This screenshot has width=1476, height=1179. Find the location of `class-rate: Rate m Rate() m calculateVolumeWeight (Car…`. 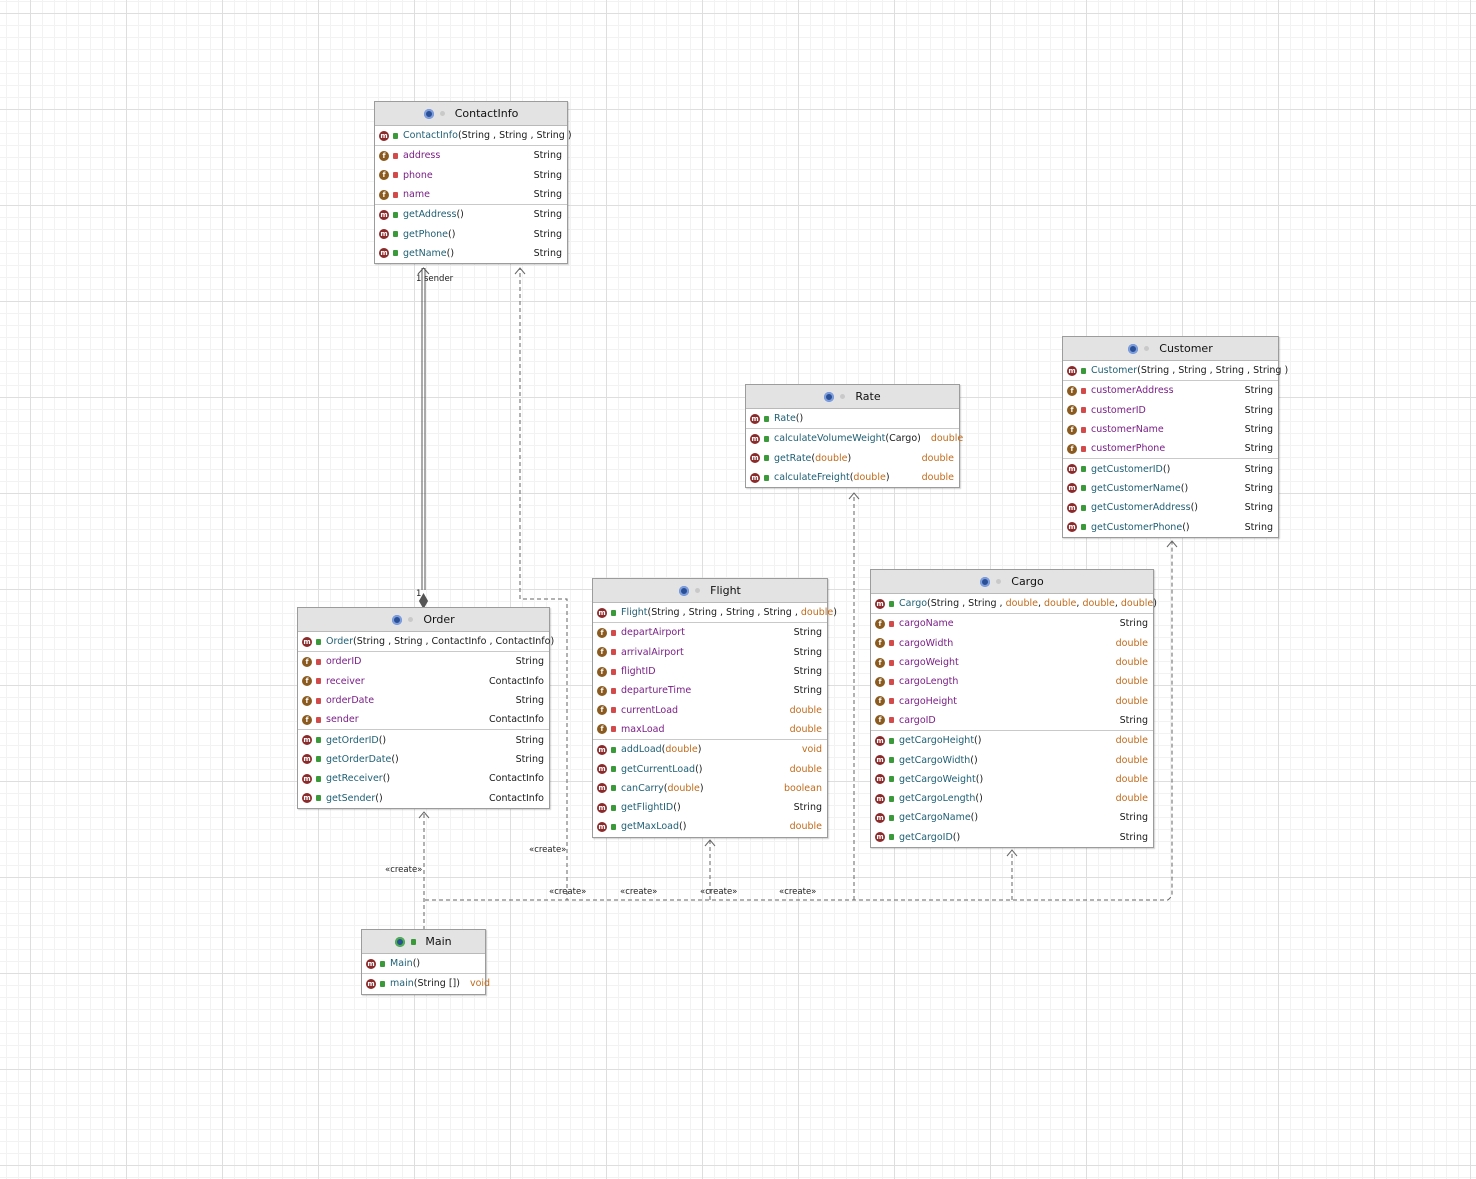

class-rate: Rate m Rate() m calculateVolumeWeight (Car… is located at coordinates (854, 436).